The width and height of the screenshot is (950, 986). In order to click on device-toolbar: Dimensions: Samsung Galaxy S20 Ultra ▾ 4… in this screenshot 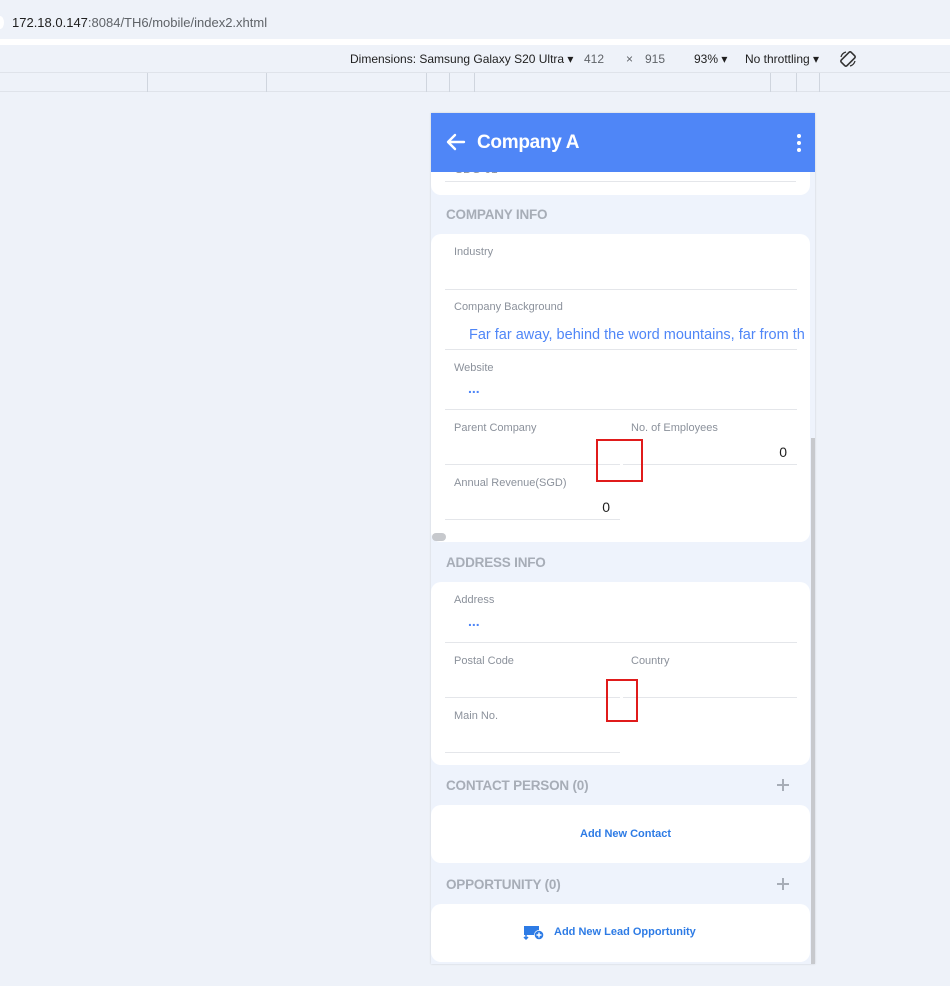, I will do `click(475, 58)`.